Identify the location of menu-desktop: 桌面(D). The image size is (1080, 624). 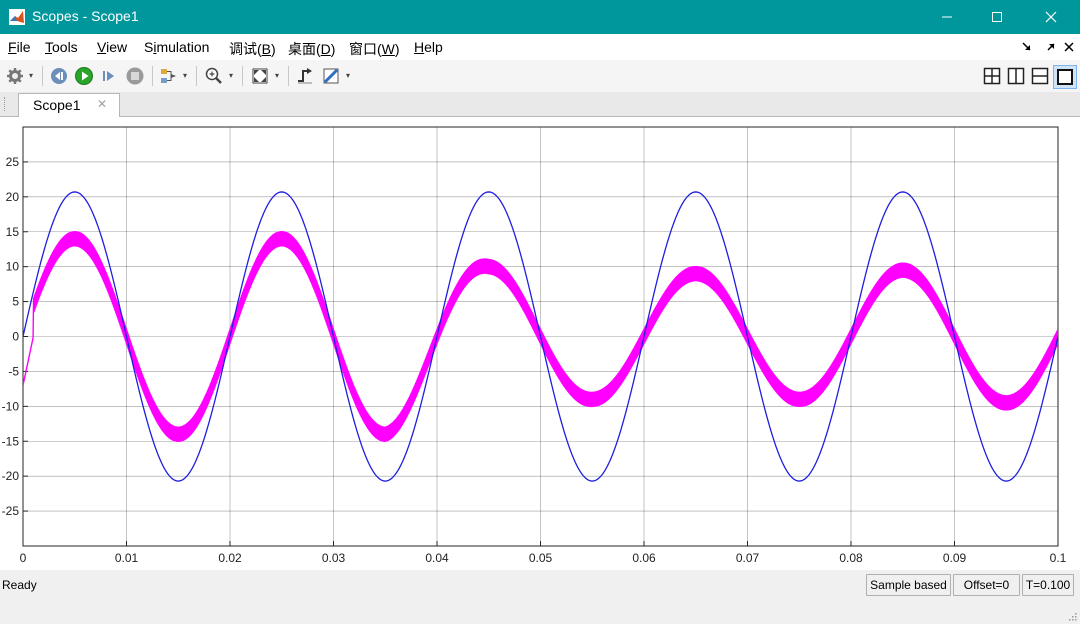
(311, 49).